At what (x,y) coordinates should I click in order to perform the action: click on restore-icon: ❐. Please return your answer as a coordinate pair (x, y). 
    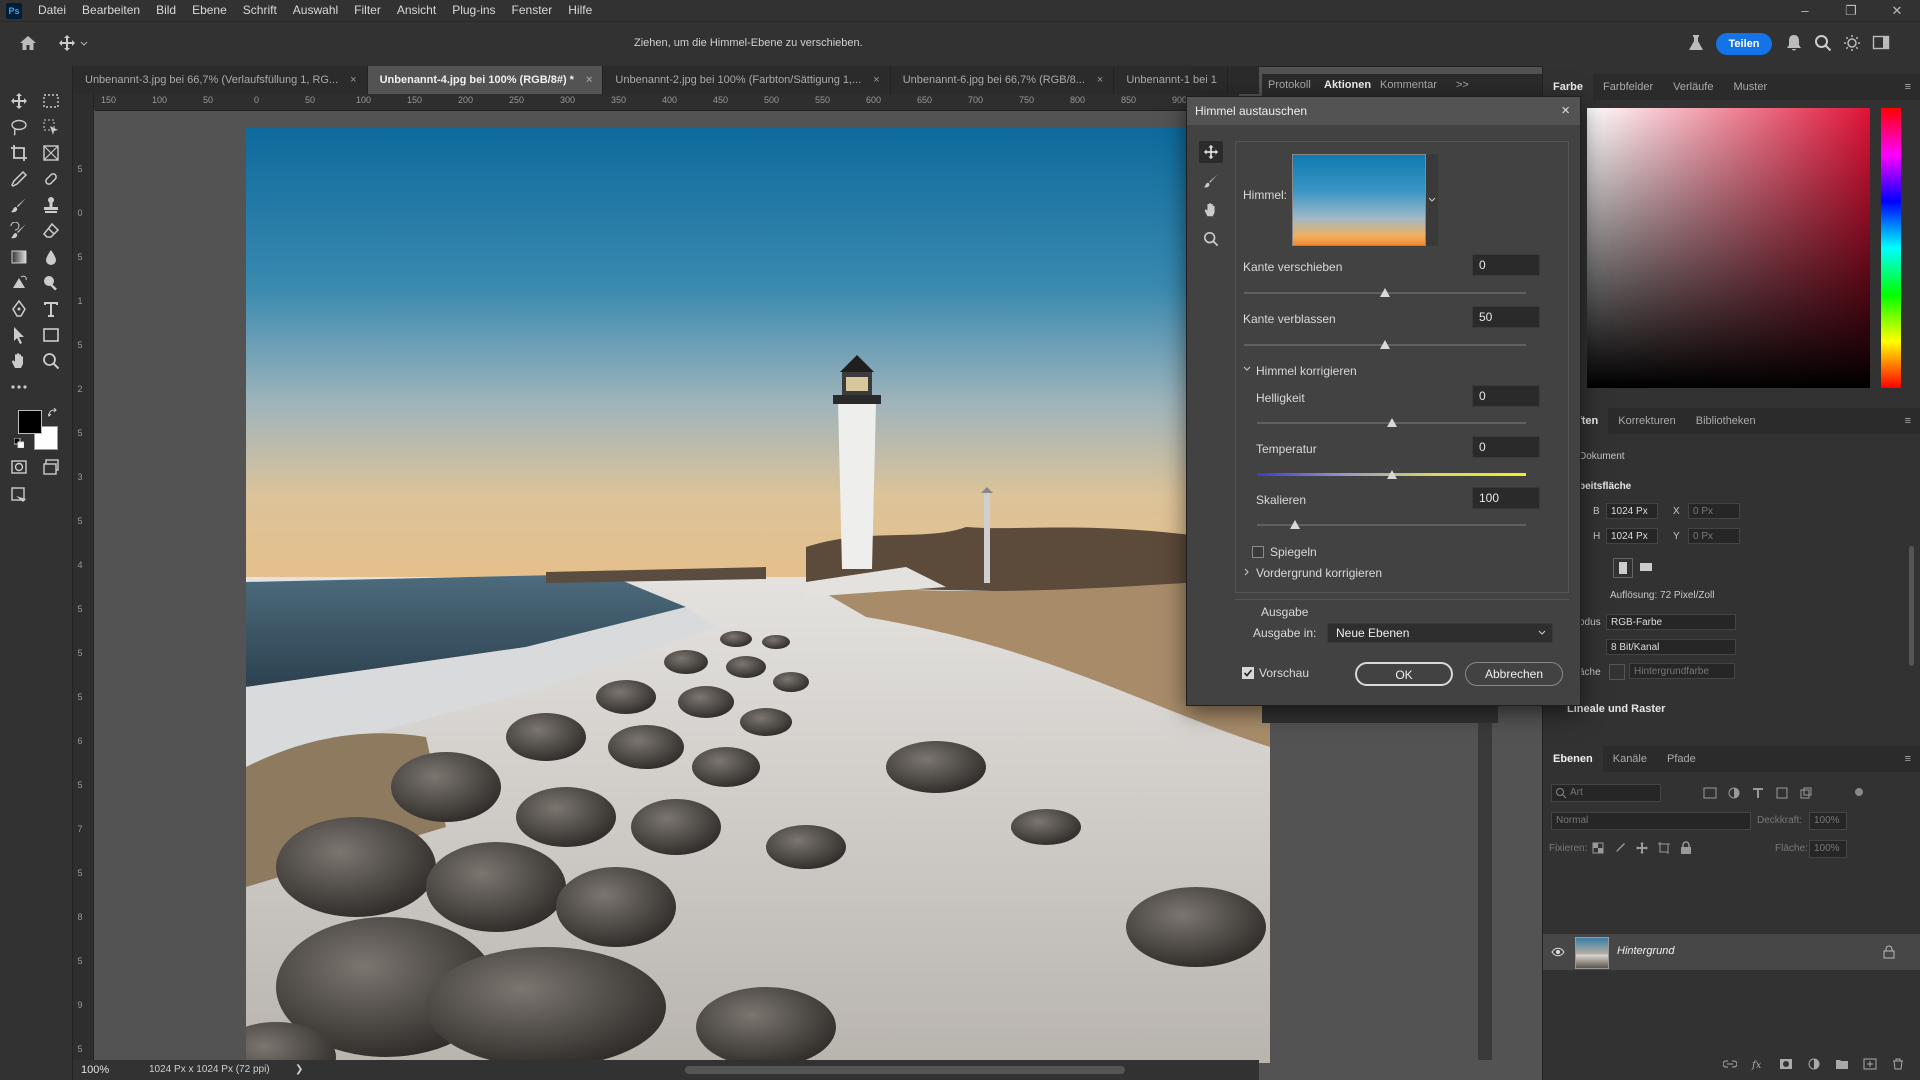
    Looking at the image, I should click on (1851, 10).